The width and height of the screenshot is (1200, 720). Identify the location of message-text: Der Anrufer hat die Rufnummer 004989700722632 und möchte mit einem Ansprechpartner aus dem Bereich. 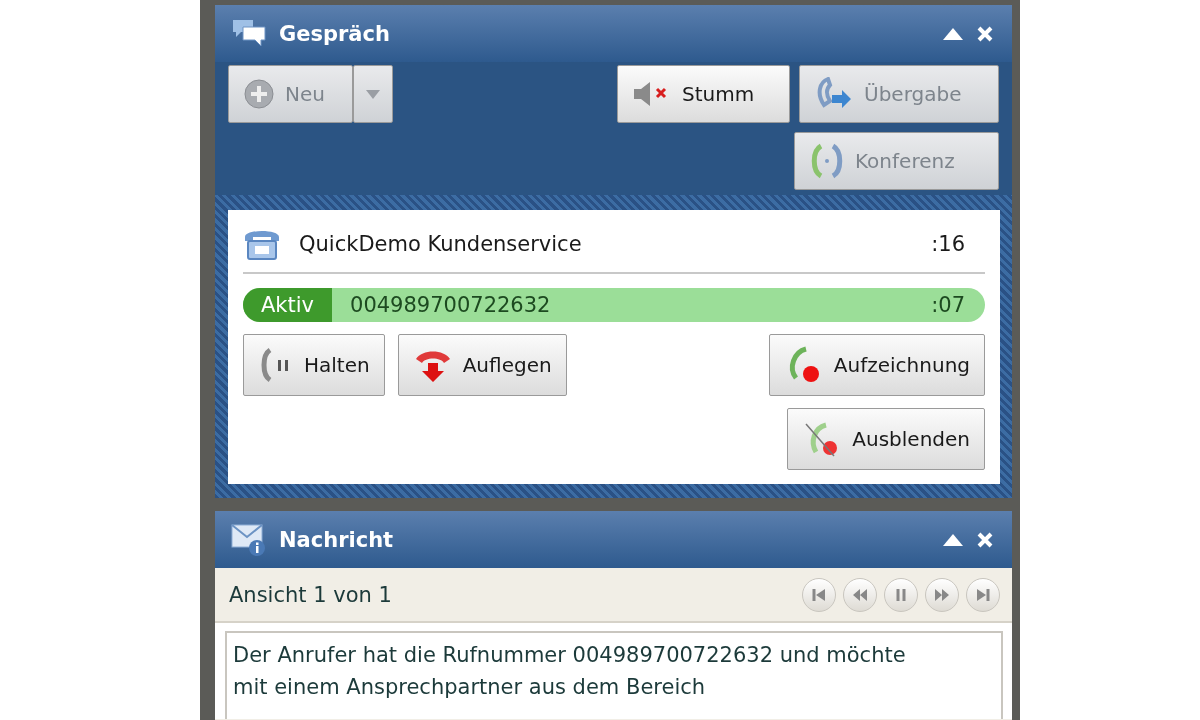
(614, 675).